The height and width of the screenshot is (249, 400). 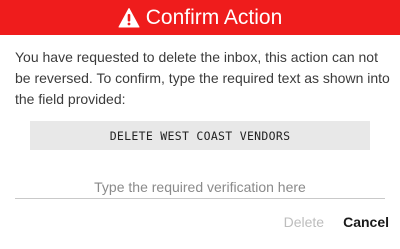 I want to click on warning-triangle-icon, so click(x=129, y=18).